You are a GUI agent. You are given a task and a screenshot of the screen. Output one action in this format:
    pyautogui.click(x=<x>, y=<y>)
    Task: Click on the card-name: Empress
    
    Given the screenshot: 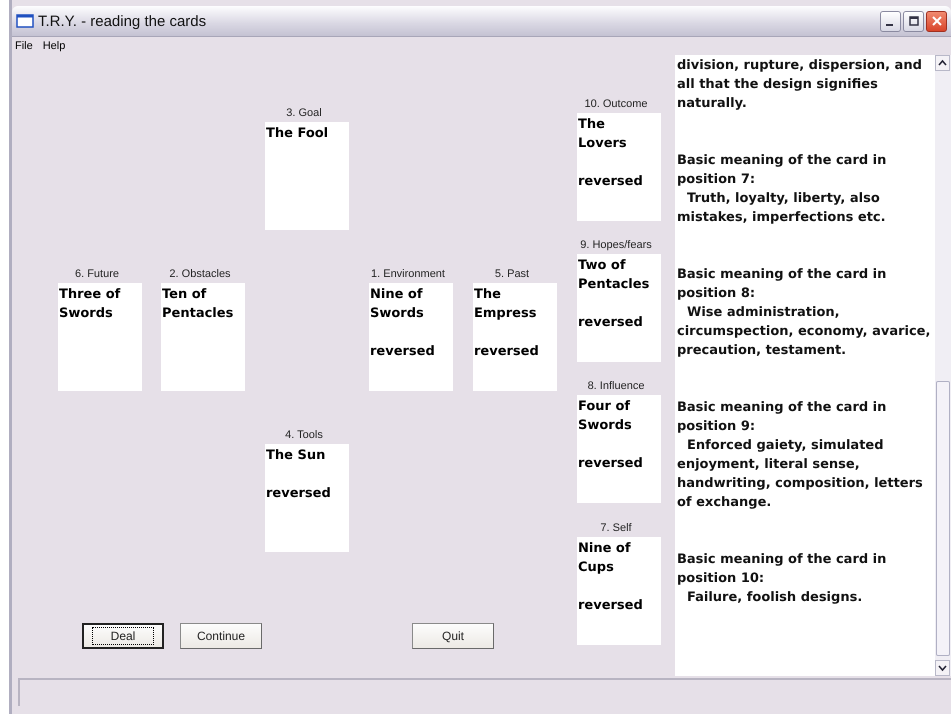 What is the action you would take?
    pyautogui.click(x=506, y=314)
    